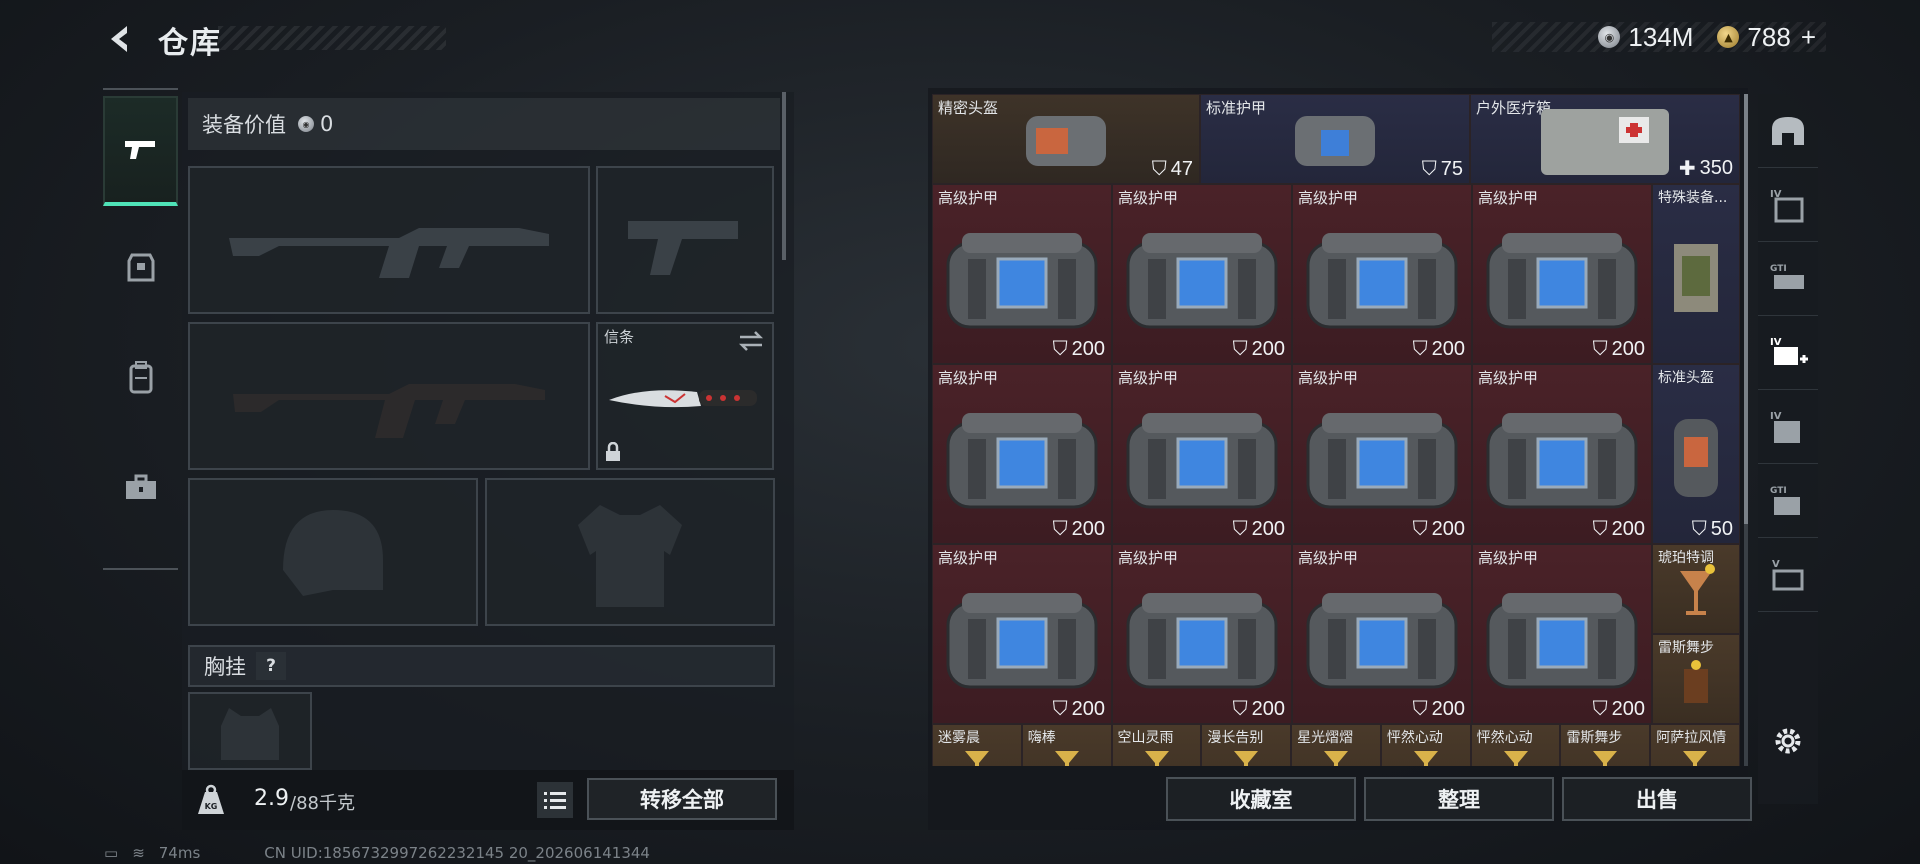  I want to click on chest-rig-slot, so click(250, 731).